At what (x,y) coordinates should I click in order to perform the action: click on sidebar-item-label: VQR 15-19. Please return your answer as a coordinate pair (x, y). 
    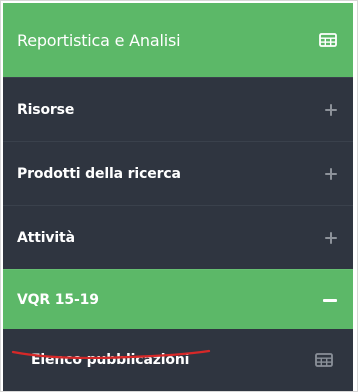
    Looking at the image, I should click on (58, 299).